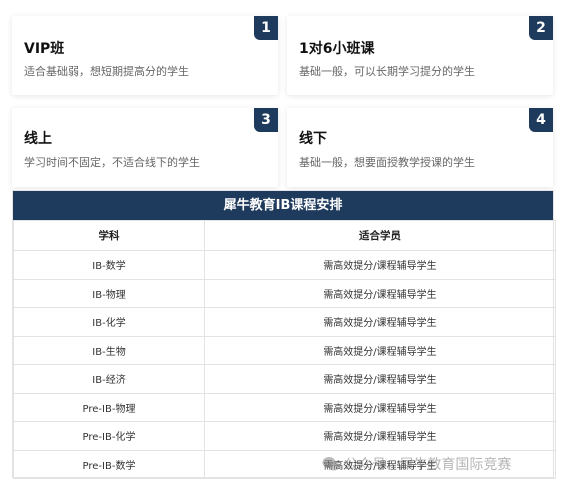 The height and width of the screenshot is (486, 570). Describe the element at coordinates (109, 407) in the screenshot. I see `cell-subject: Pre-IB-物理` at that location.